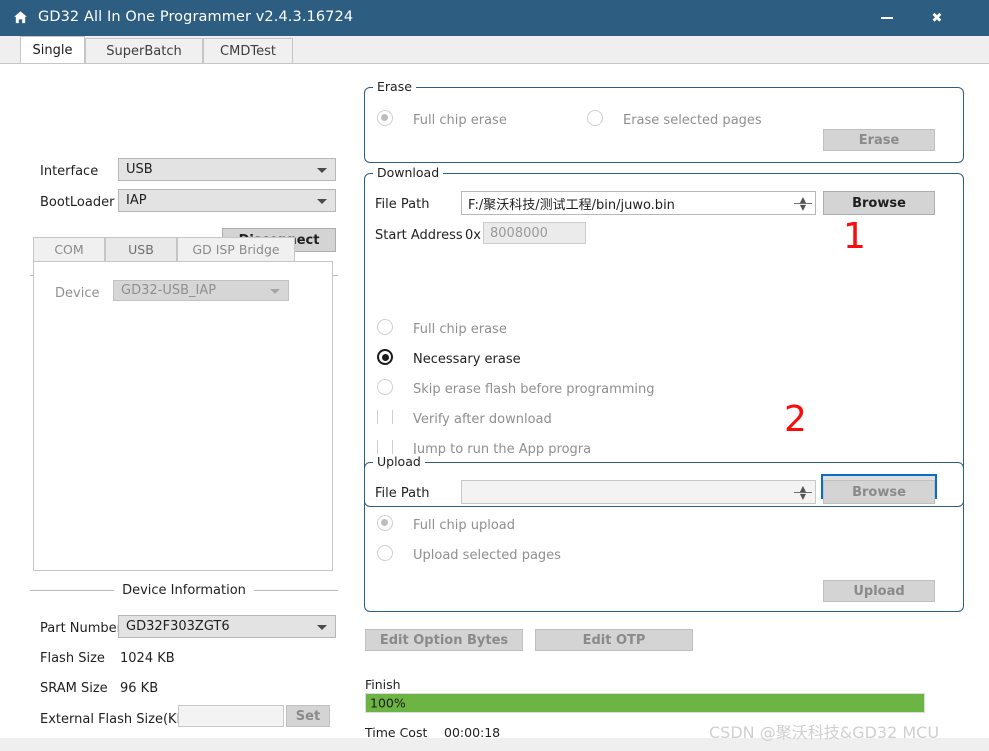  What do you see at coordinates (887, 18) in the screenshot?
I see `minimize-button` at bounding box center [887, 18].